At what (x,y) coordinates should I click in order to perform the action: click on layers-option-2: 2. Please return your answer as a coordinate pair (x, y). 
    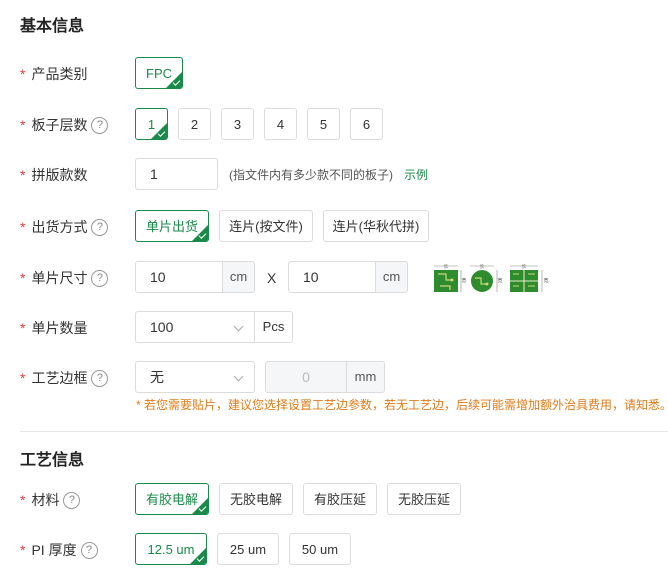
    Looking at the image, I should click on (194, 124).